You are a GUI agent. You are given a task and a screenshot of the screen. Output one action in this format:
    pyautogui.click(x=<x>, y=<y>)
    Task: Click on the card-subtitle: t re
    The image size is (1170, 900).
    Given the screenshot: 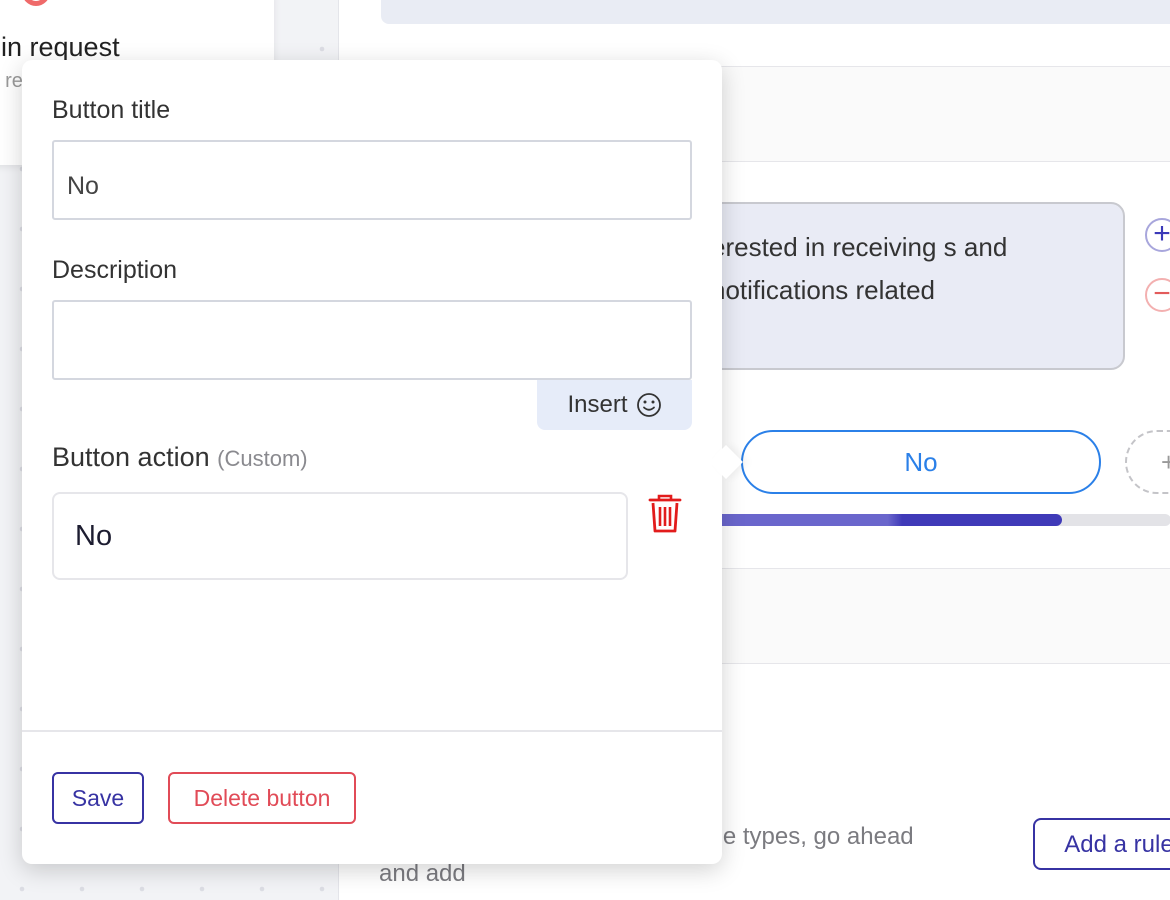 What is the action you would take?
    pyautogui.click(x=11, y=81)
    